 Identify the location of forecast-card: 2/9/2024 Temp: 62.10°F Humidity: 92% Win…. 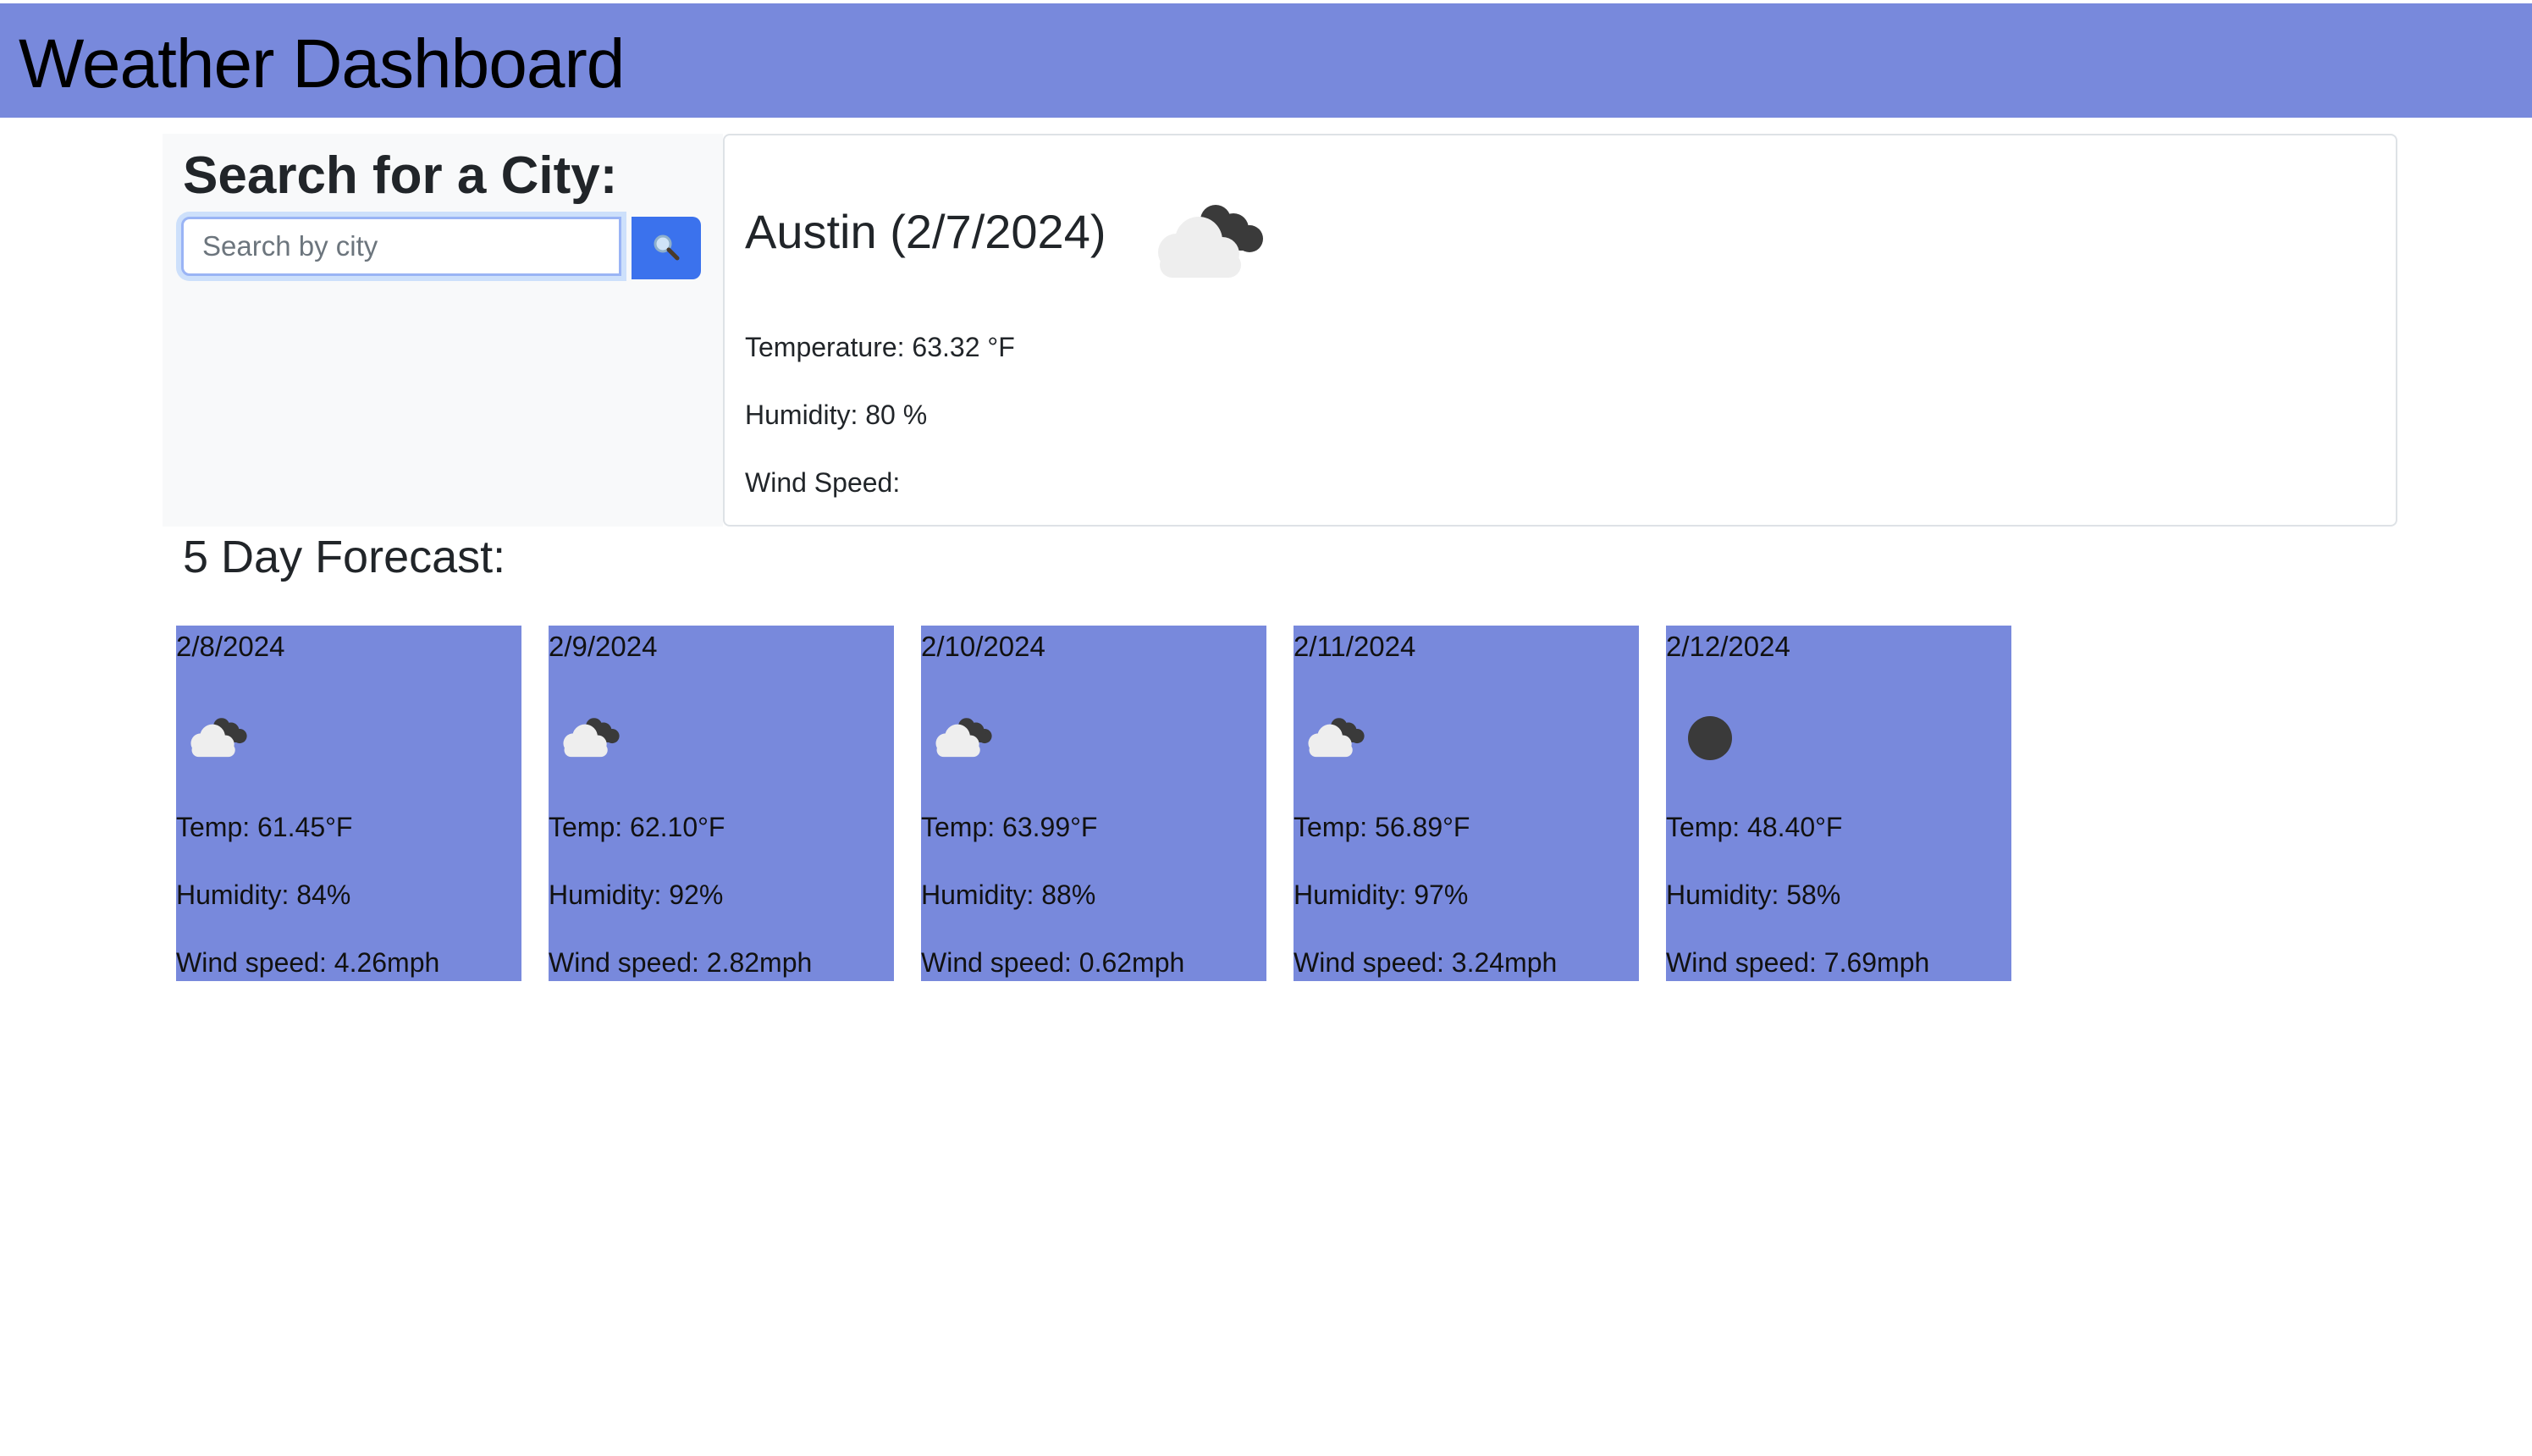
(721, 803).